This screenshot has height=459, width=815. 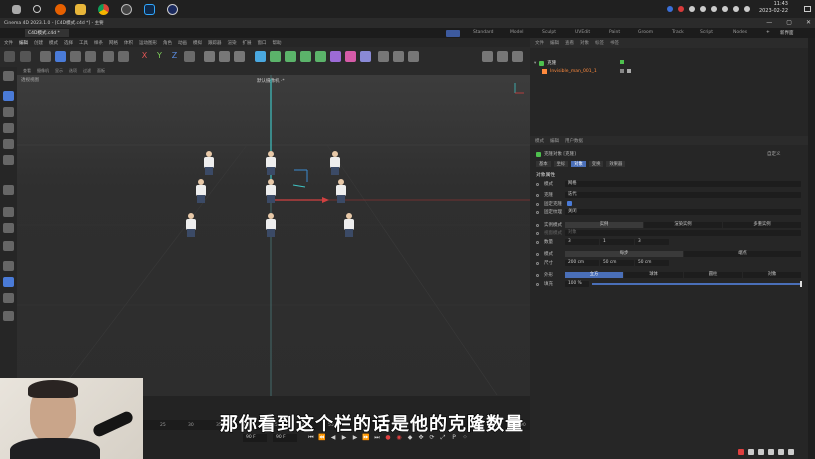 What do you see at coordinates (209, 56) in the screenshot?
I see `render-view-icon` at bounding box center [209, 56].